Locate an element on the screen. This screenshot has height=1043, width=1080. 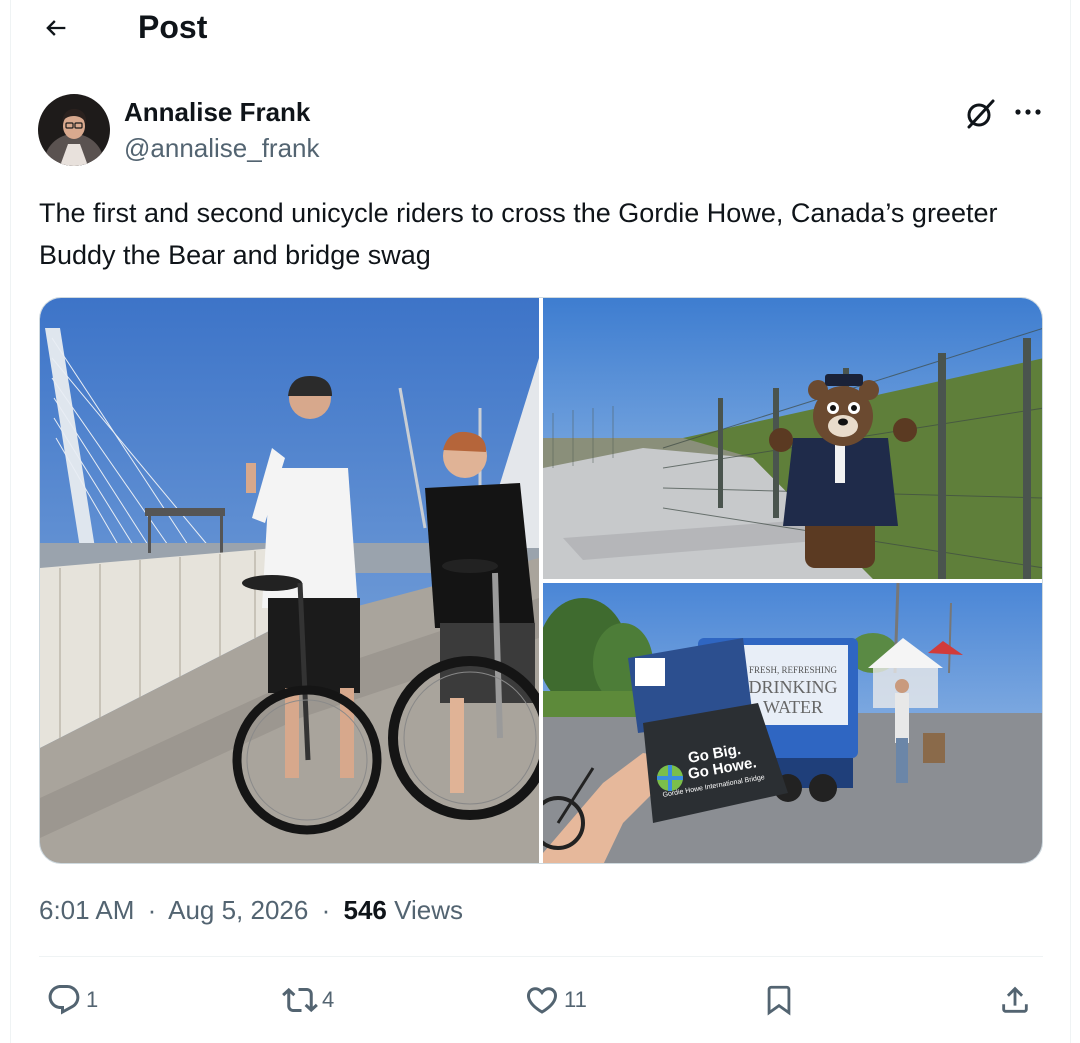
views-count: 546 is located at coordinates (364, 910).